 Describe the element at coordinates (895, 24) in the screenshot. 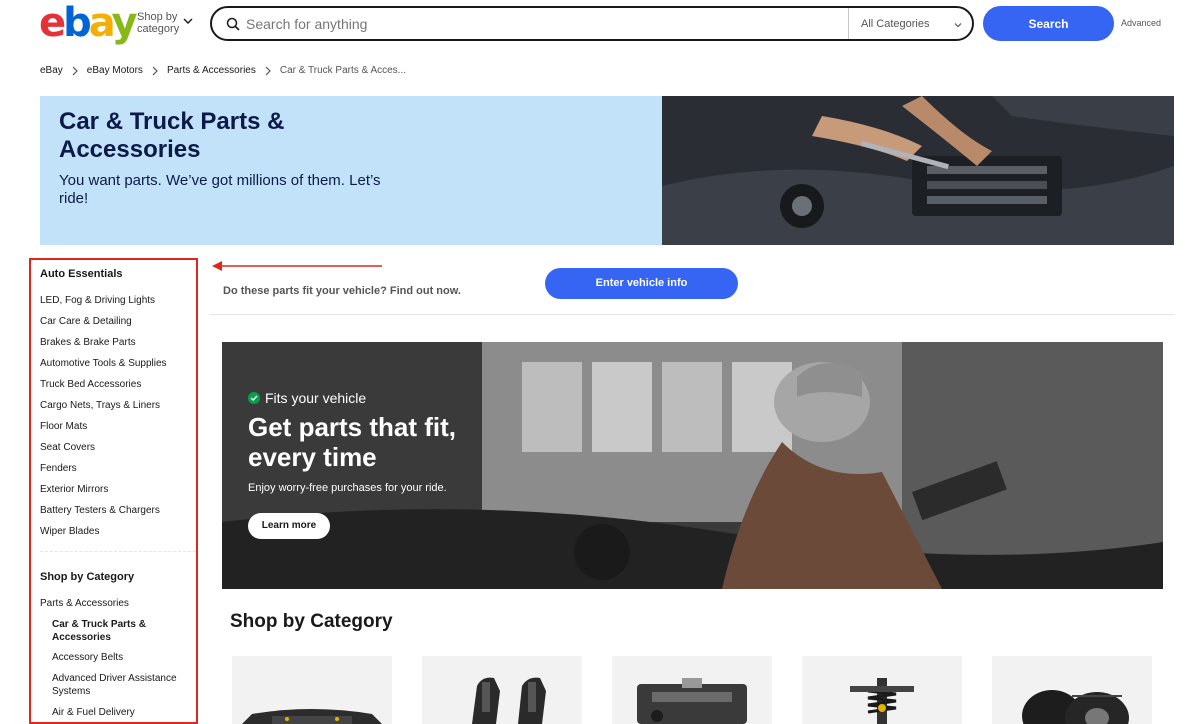

I see `category-select-label: All Categories` at that location.